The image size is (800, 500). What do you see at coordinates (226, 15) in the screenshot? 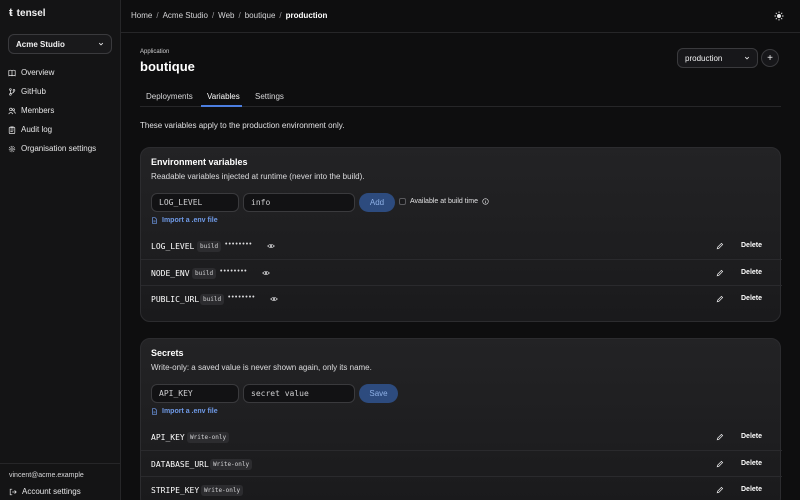
I see `breadcrumb-project: Web` at bounding box center [226, 15].